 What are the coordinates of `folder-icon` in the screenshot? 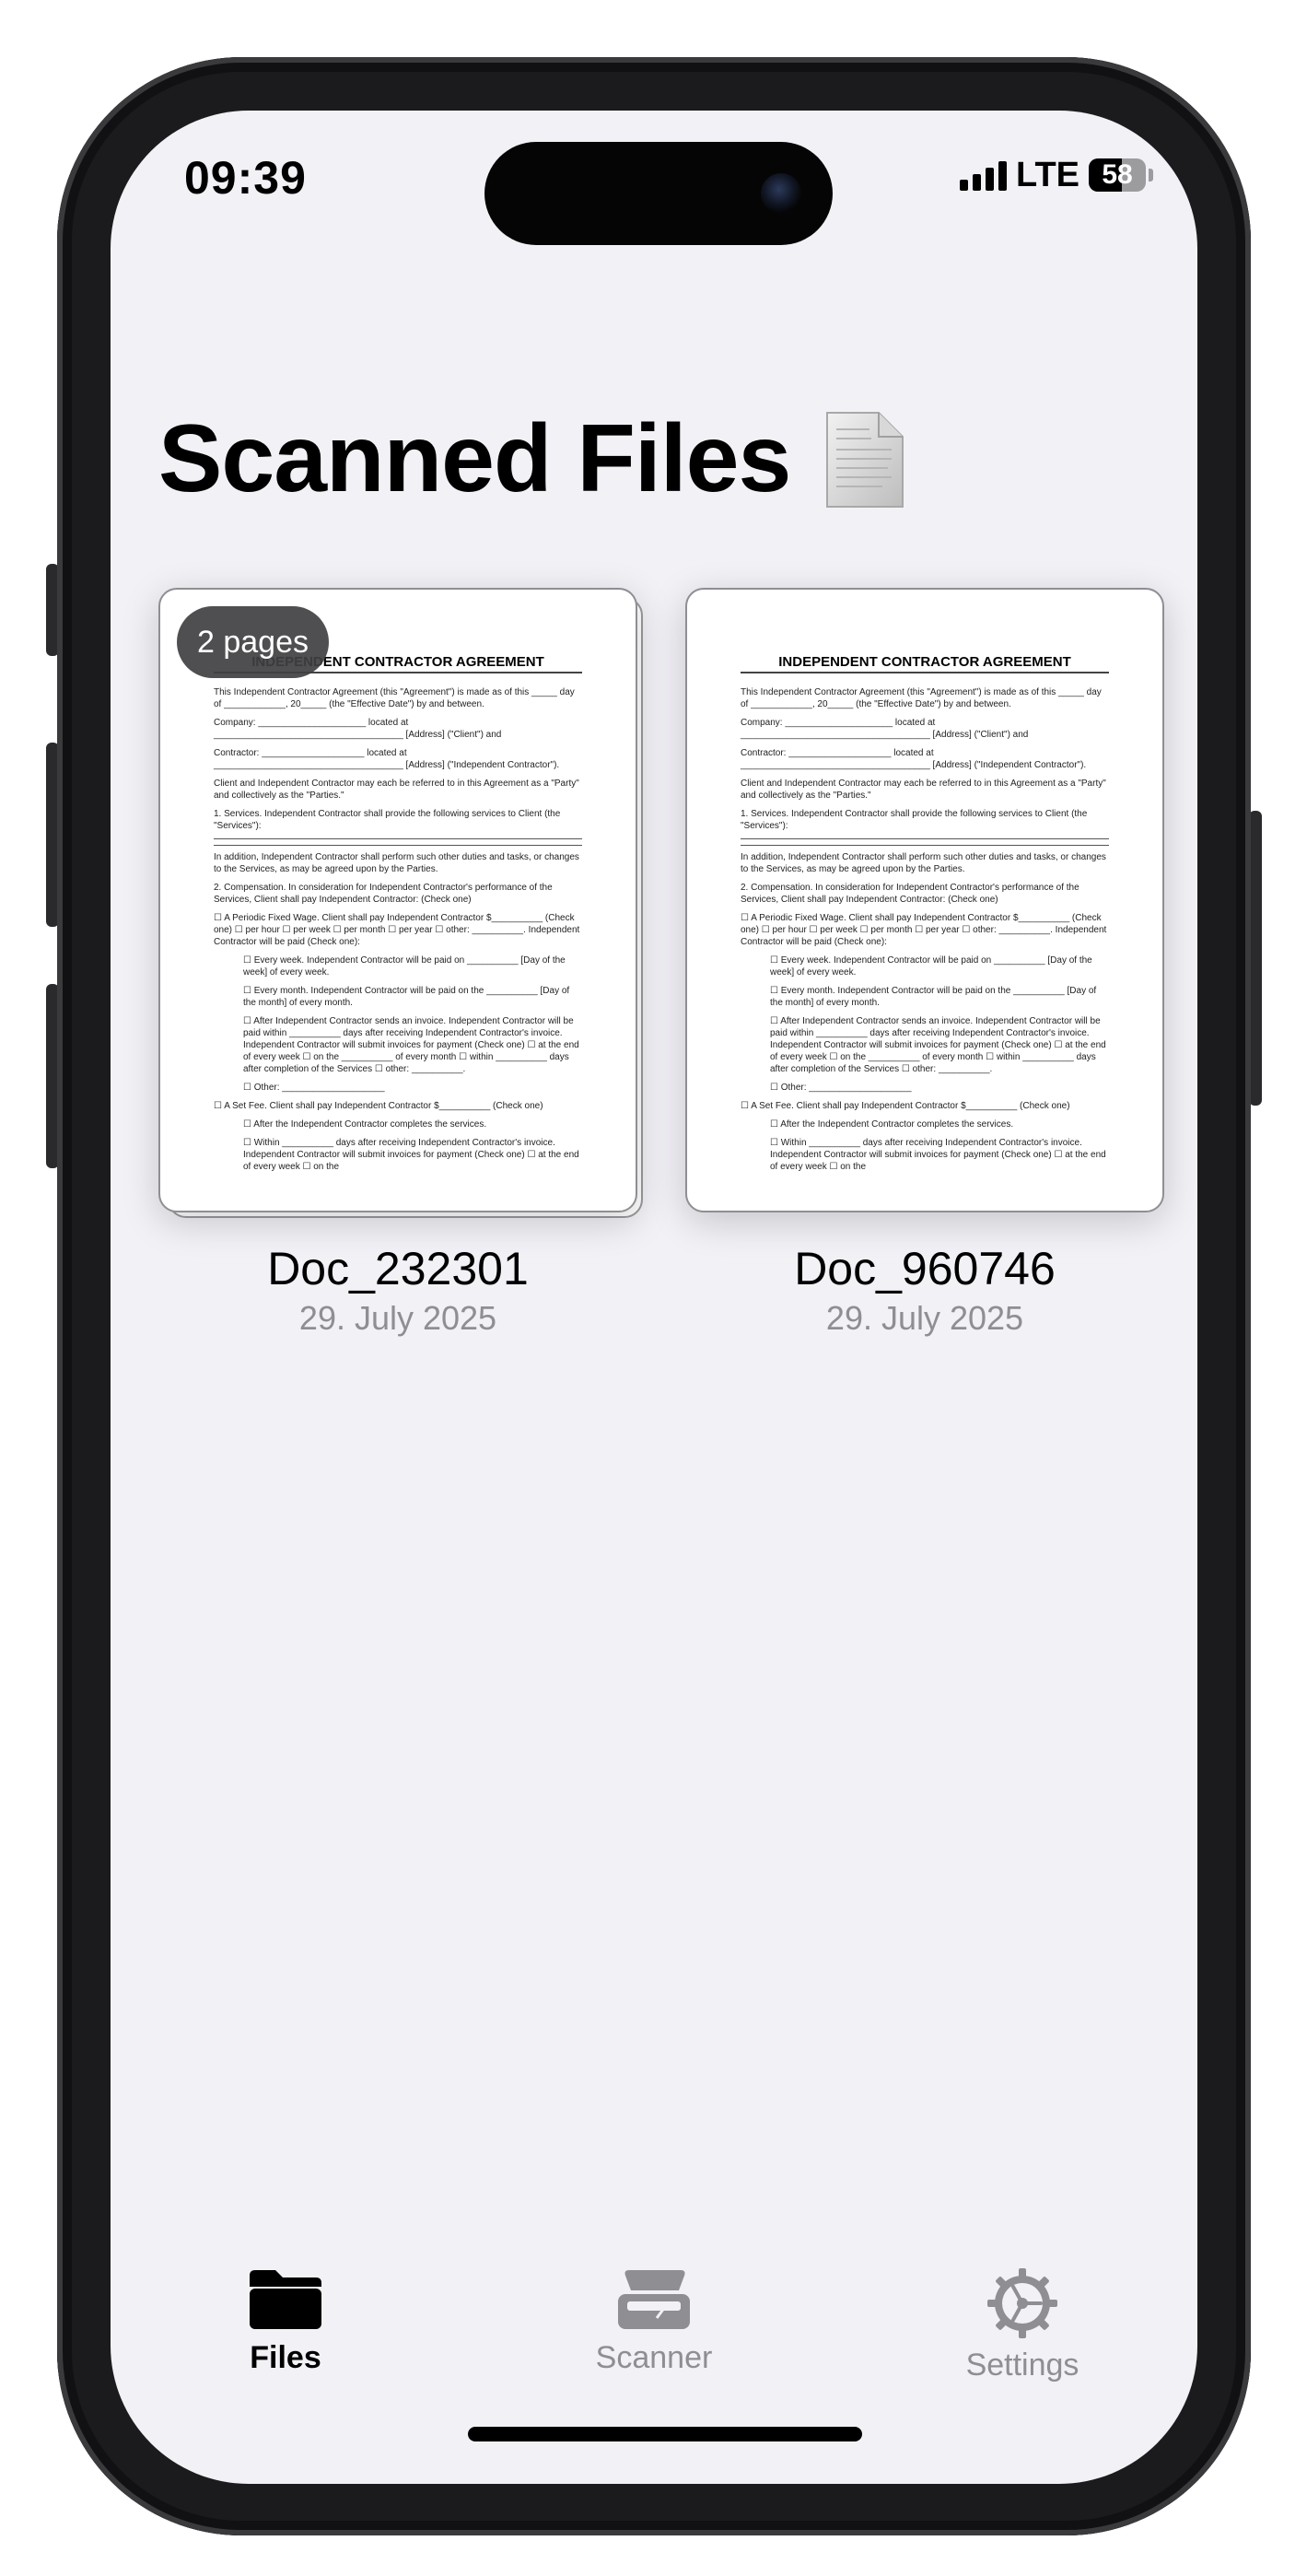 It's located at (286, 2299).